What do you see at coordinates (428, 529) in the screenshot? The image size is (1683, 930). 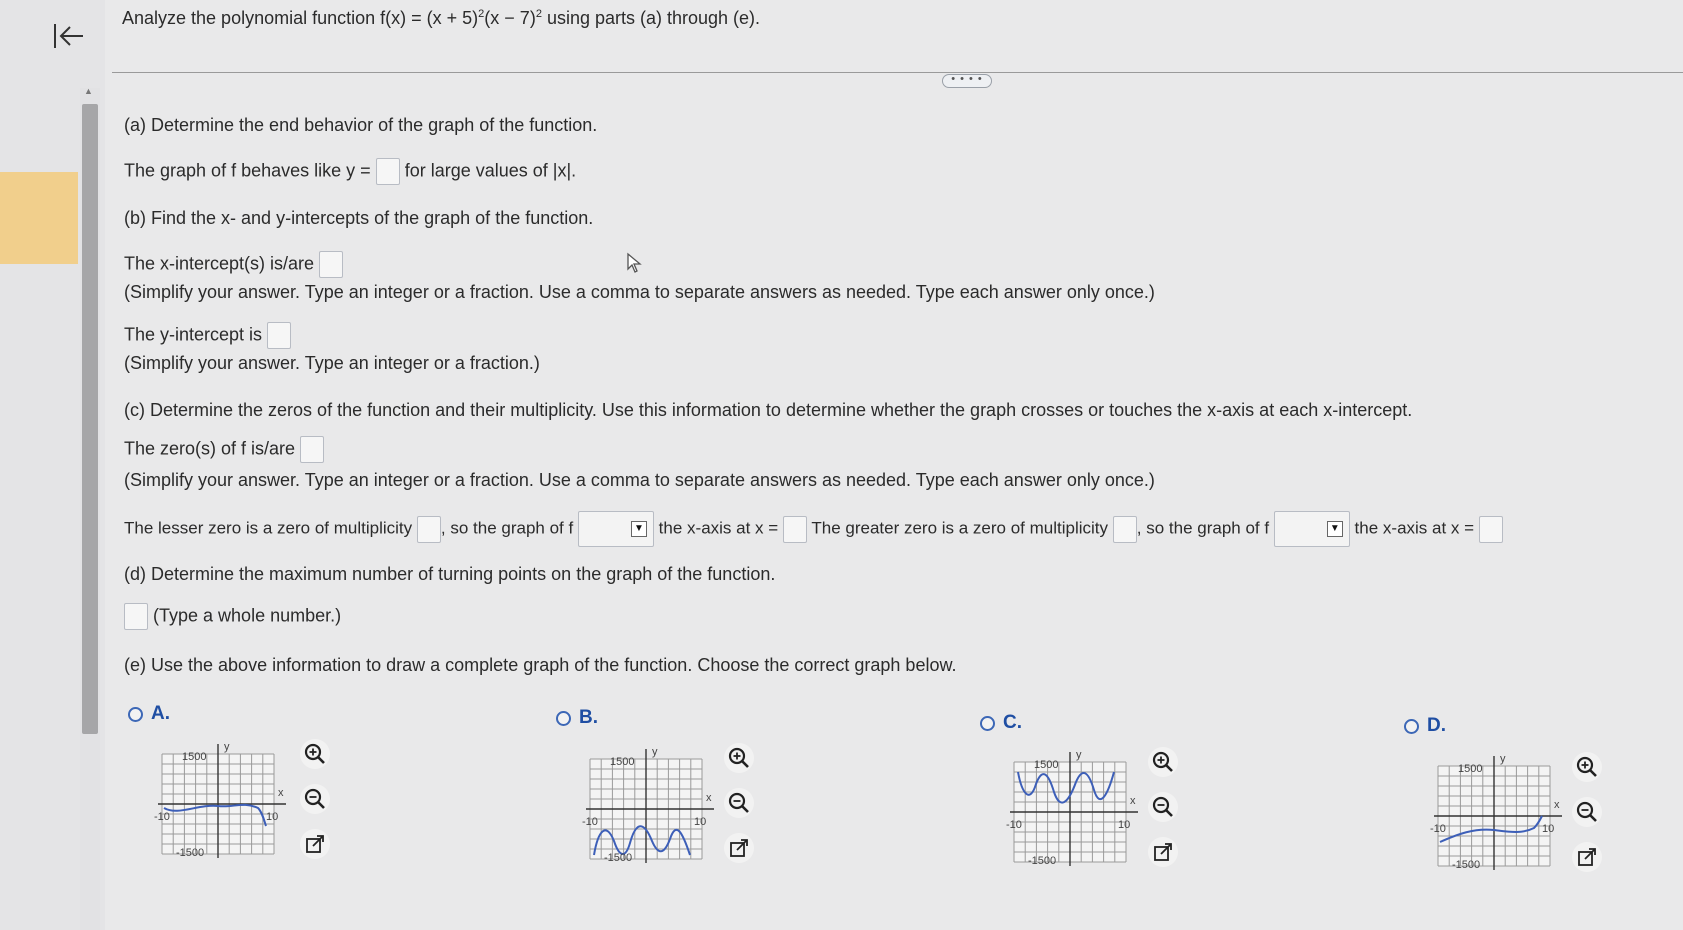 I see `lesser-multiplicity-input` at bounding box center [428, 529].